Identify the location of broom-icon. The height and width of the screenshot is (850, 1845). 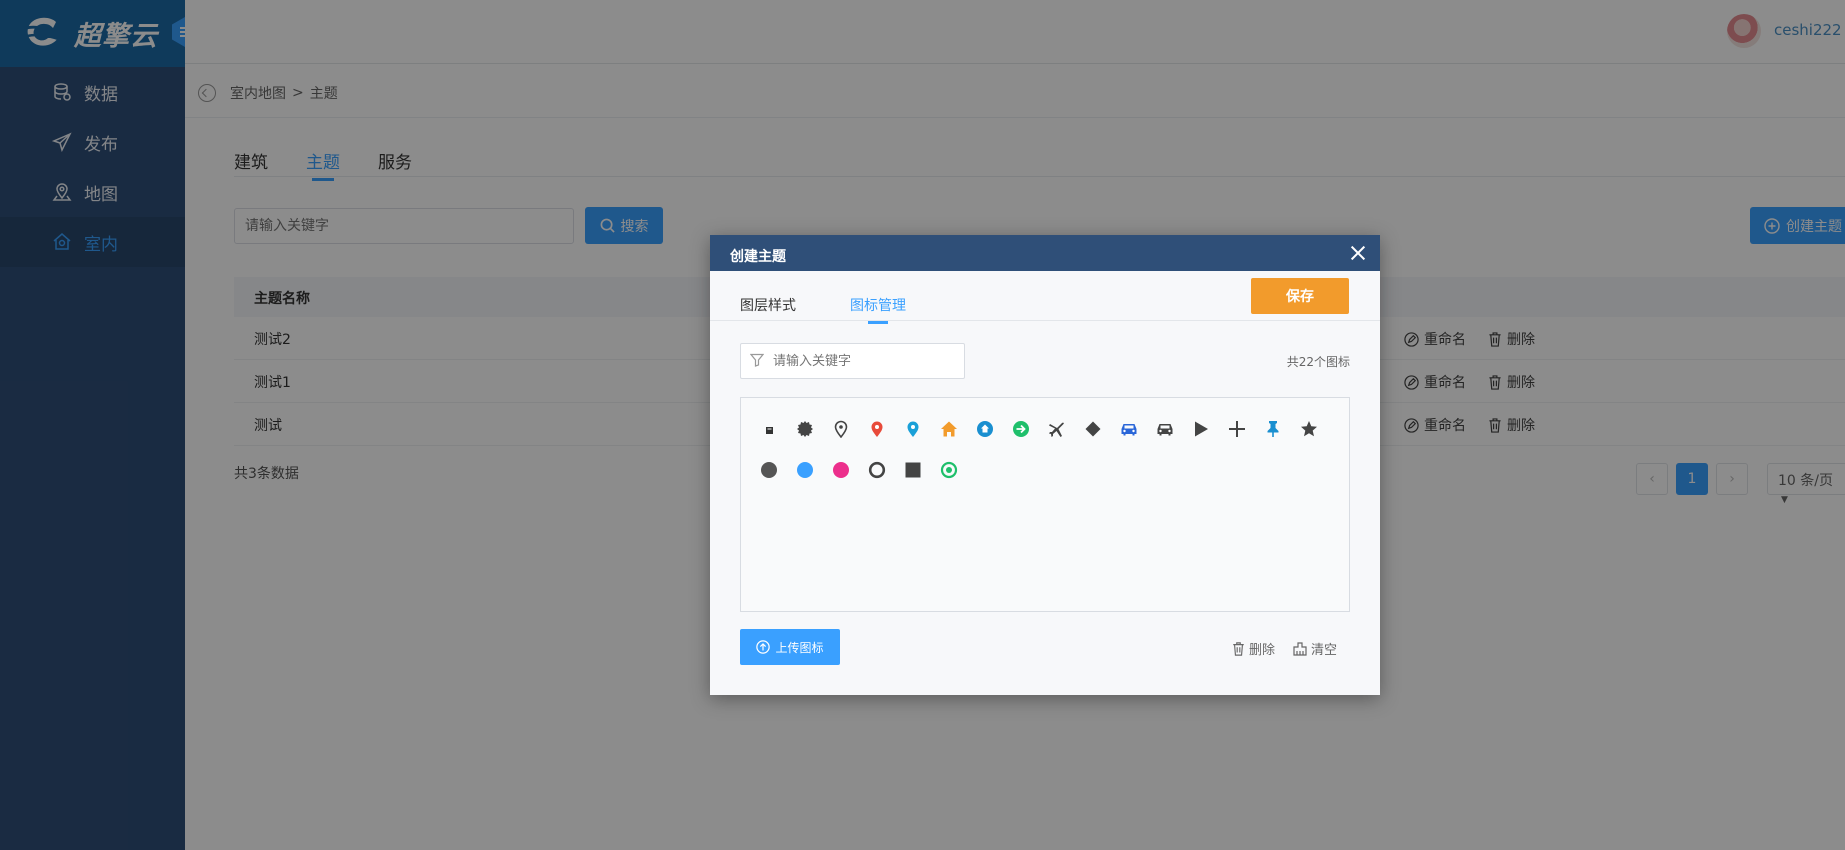
(1300, 648).